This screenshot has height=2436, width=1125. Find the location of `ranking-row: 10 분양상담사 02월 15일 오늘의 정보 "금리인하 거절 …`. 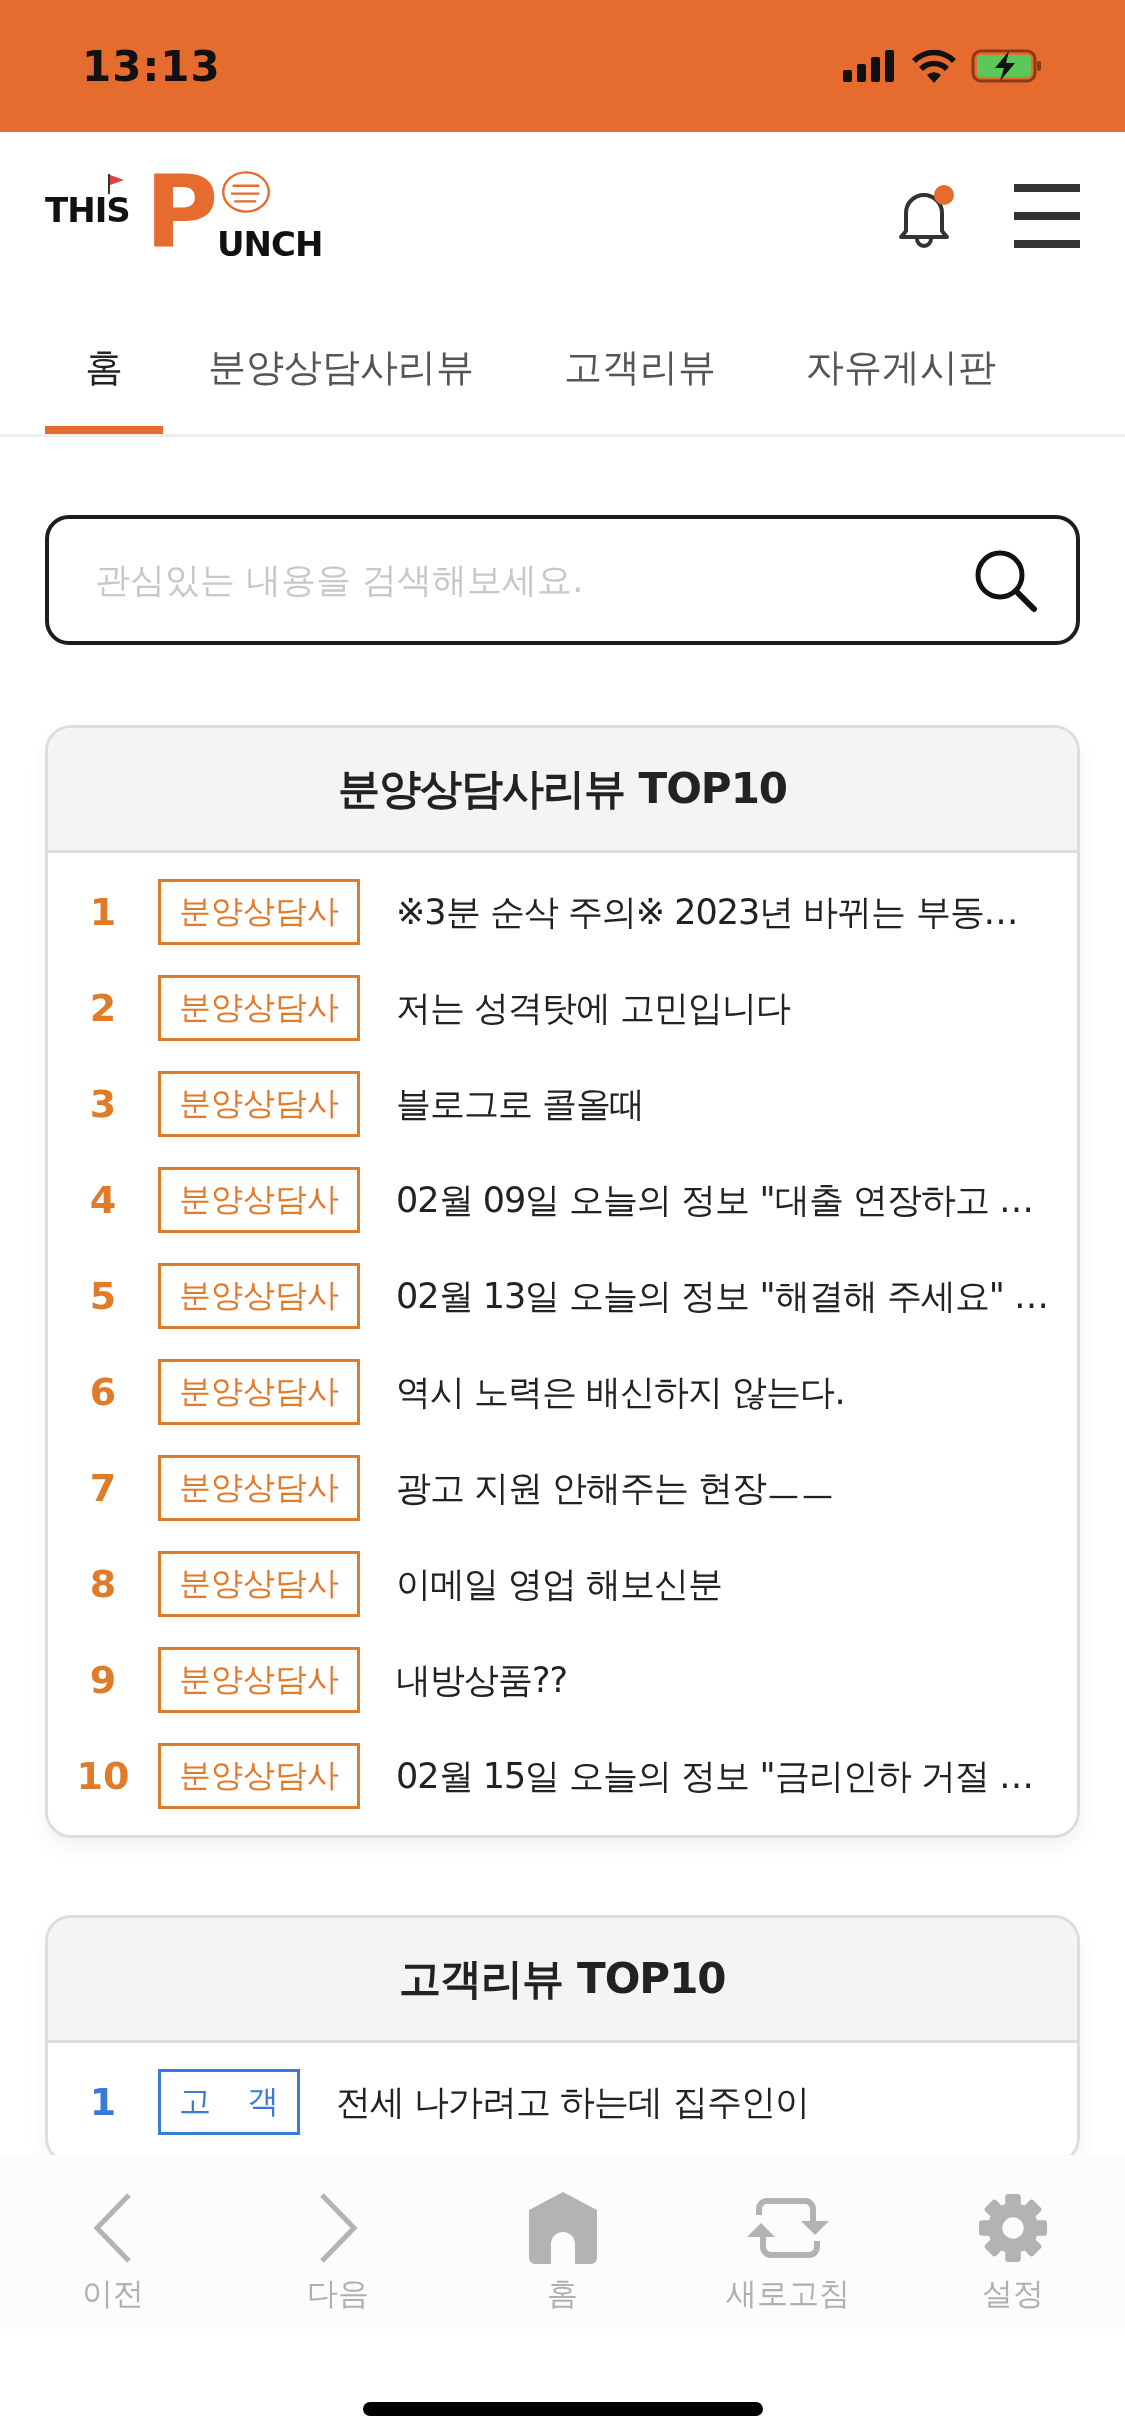

ranking-row: 10 분양상담사 02월 15일 오늘의 정보 "금리인하 거절 … is located at coordinates (562, 1776).